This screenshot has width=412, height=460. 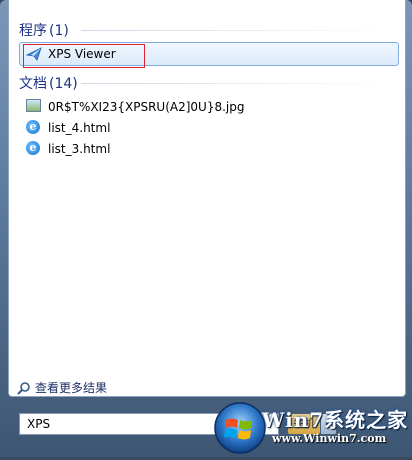 I want to click on xps-viewer-icon, so click(x=33, y=54).